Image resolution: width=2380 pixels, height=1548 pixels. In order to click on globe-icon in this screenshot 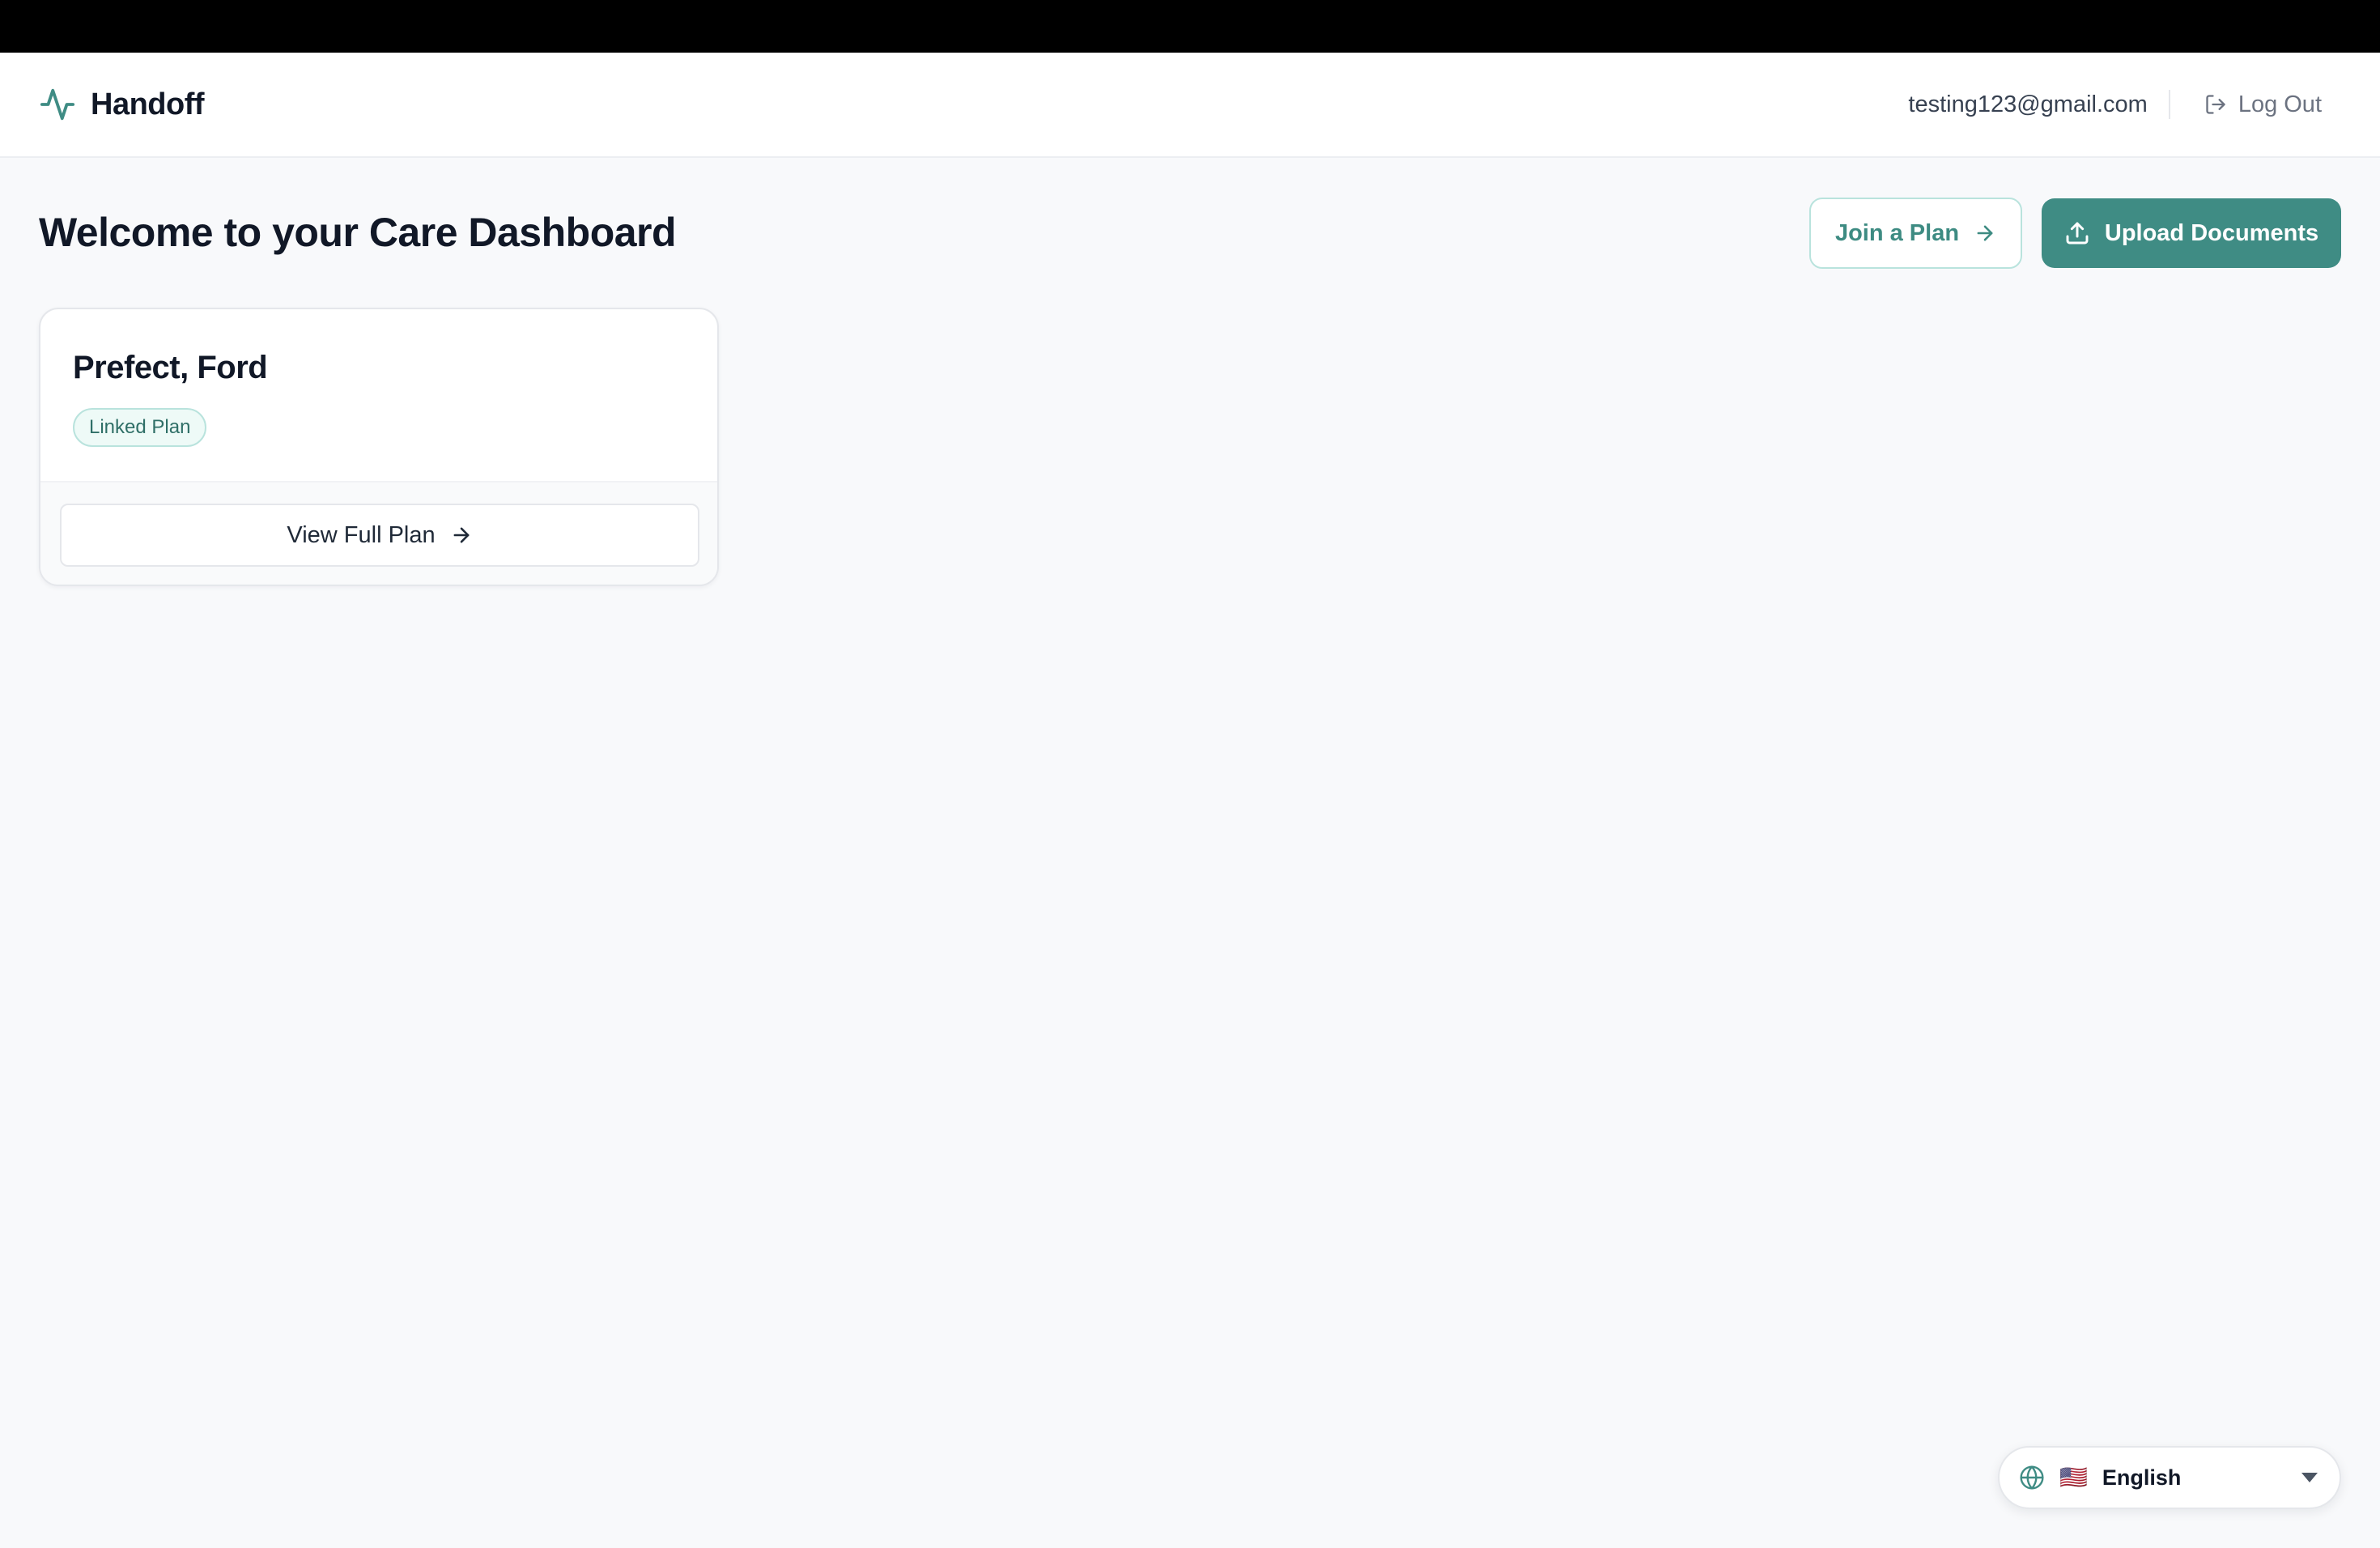, I will do `click(2032, 1477)`.